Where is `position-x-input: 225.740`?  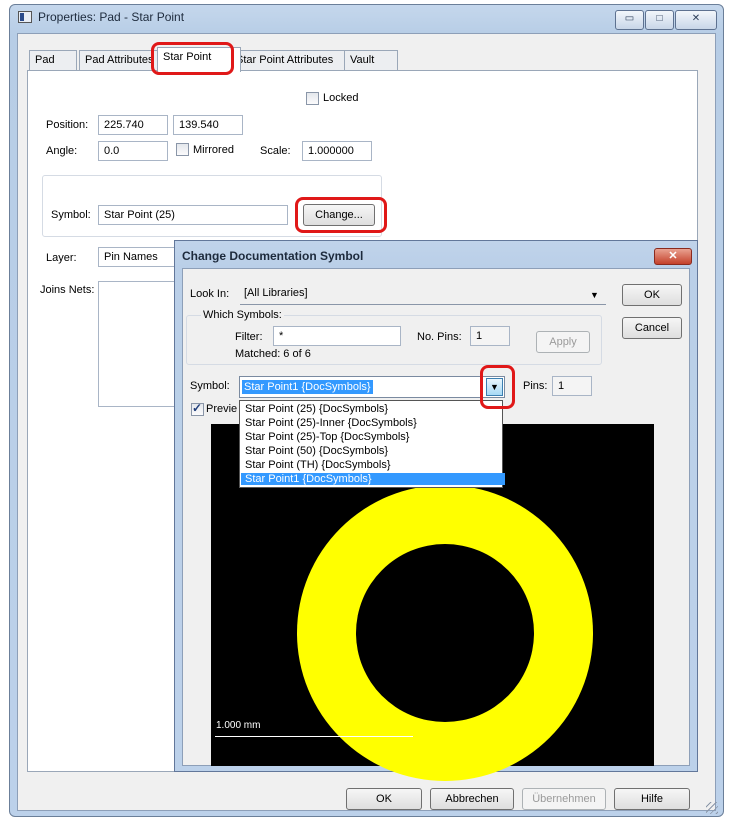
position-x-input: 225.740 is located at coordinates (133, 125).